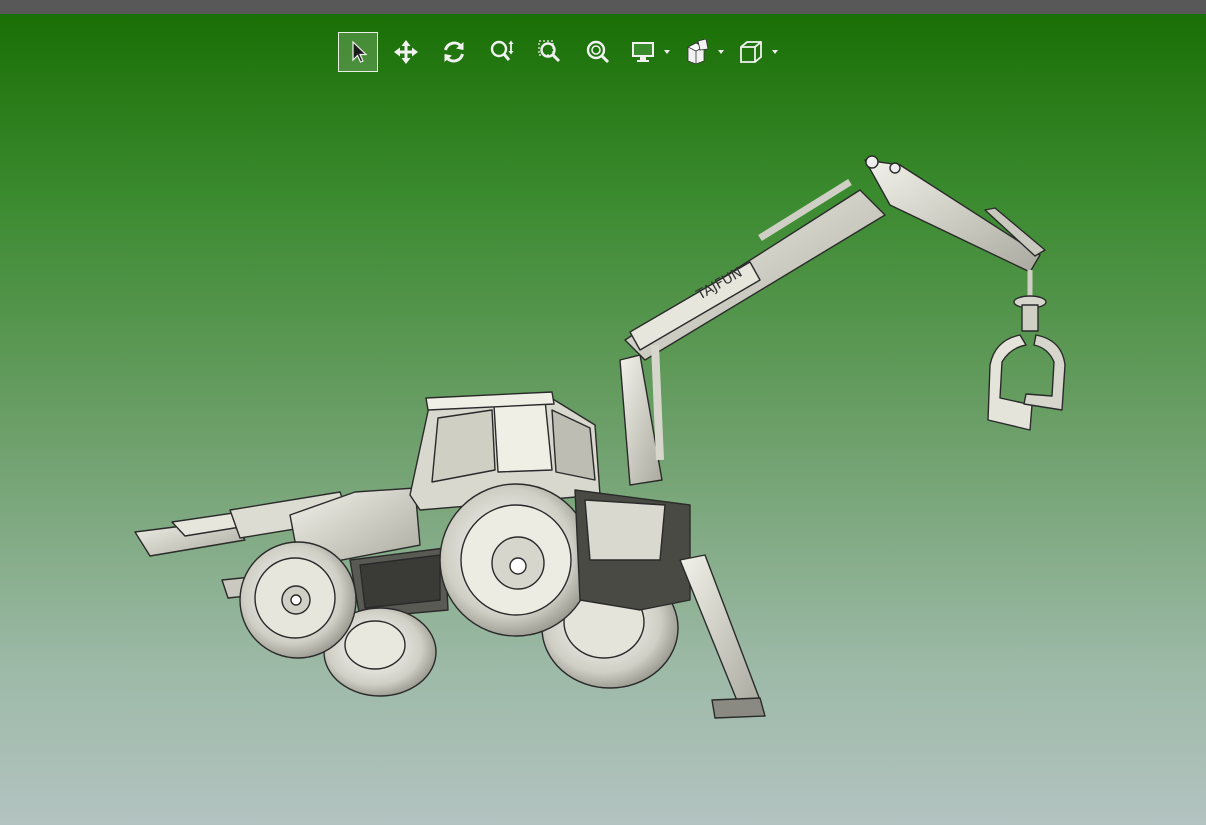  Describe the element at coordinates (516, 560) in the screenshot. I see `wheel-front-near` at that location.